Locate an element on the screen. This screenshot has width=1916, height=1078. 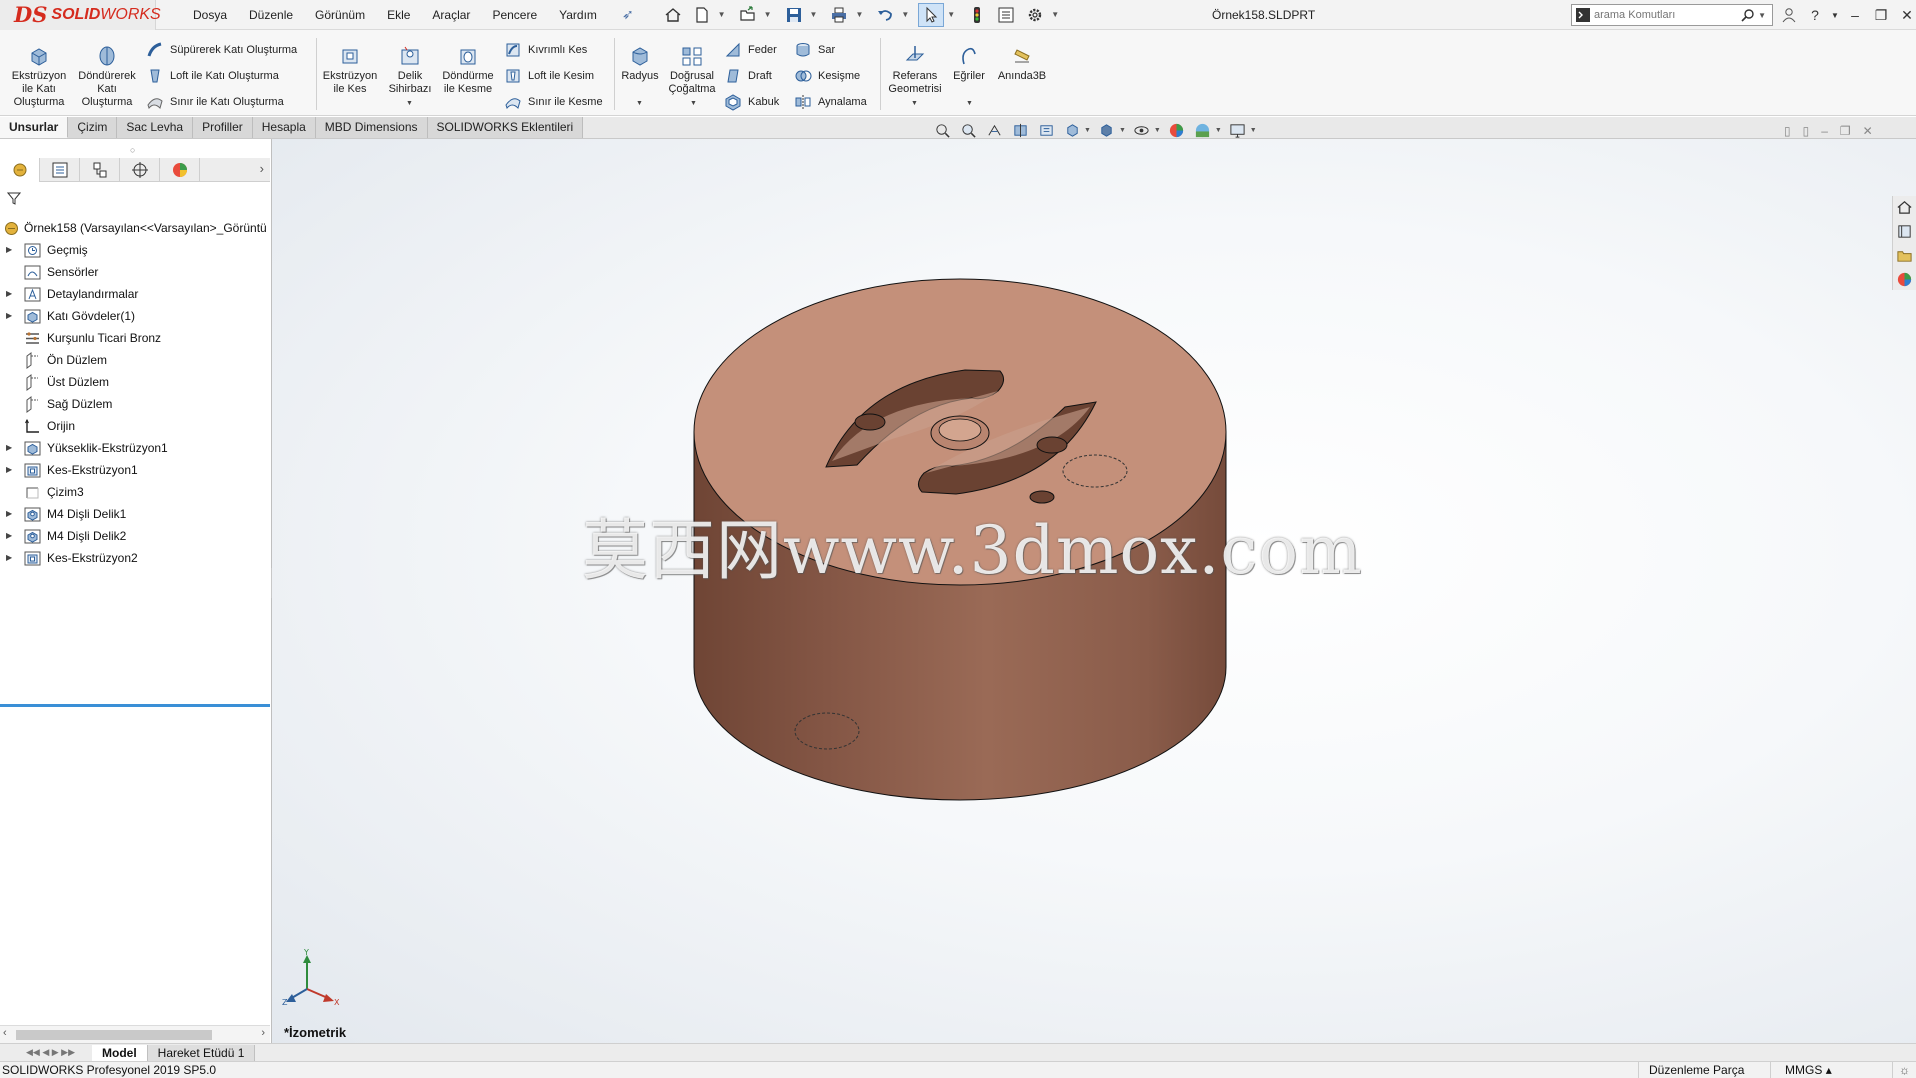
search-input is located at coordinates (1666, 15).